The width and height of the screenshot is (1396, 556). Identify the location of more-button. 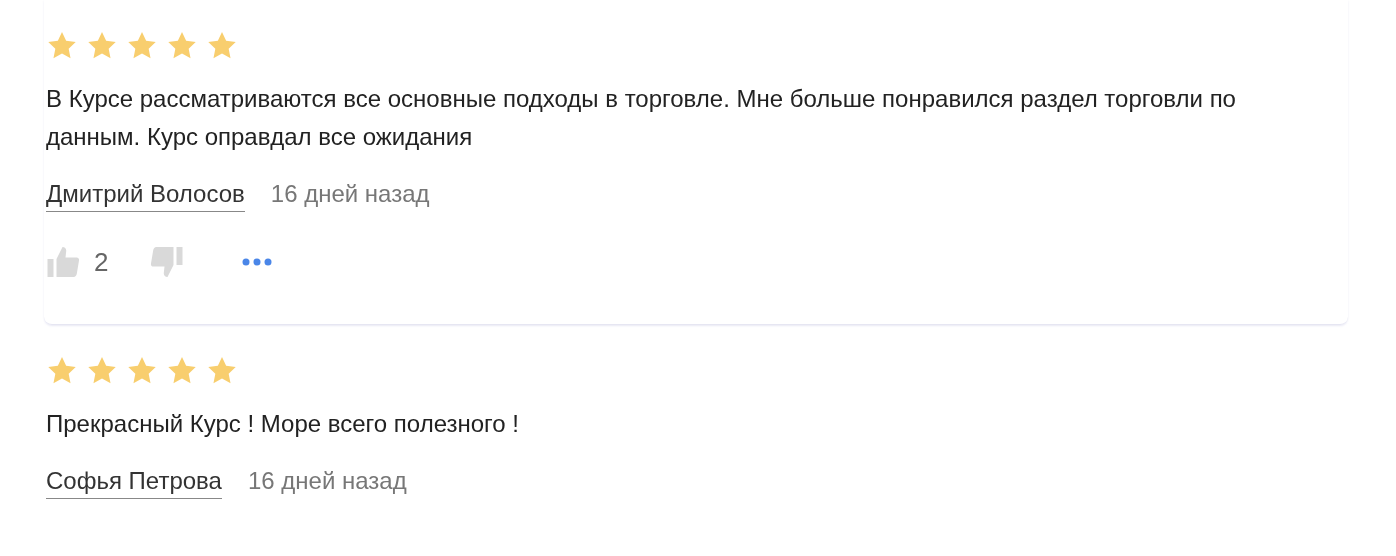
(257, 262).